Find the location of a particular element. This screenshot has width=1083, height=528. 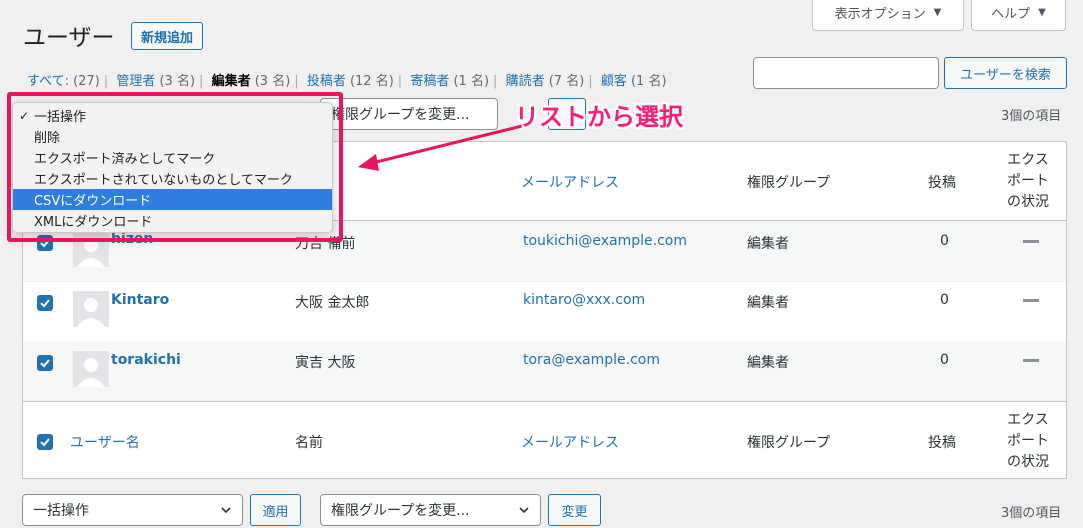

row-name: 寅吉 大阪 is located at coordinates (325, 363).